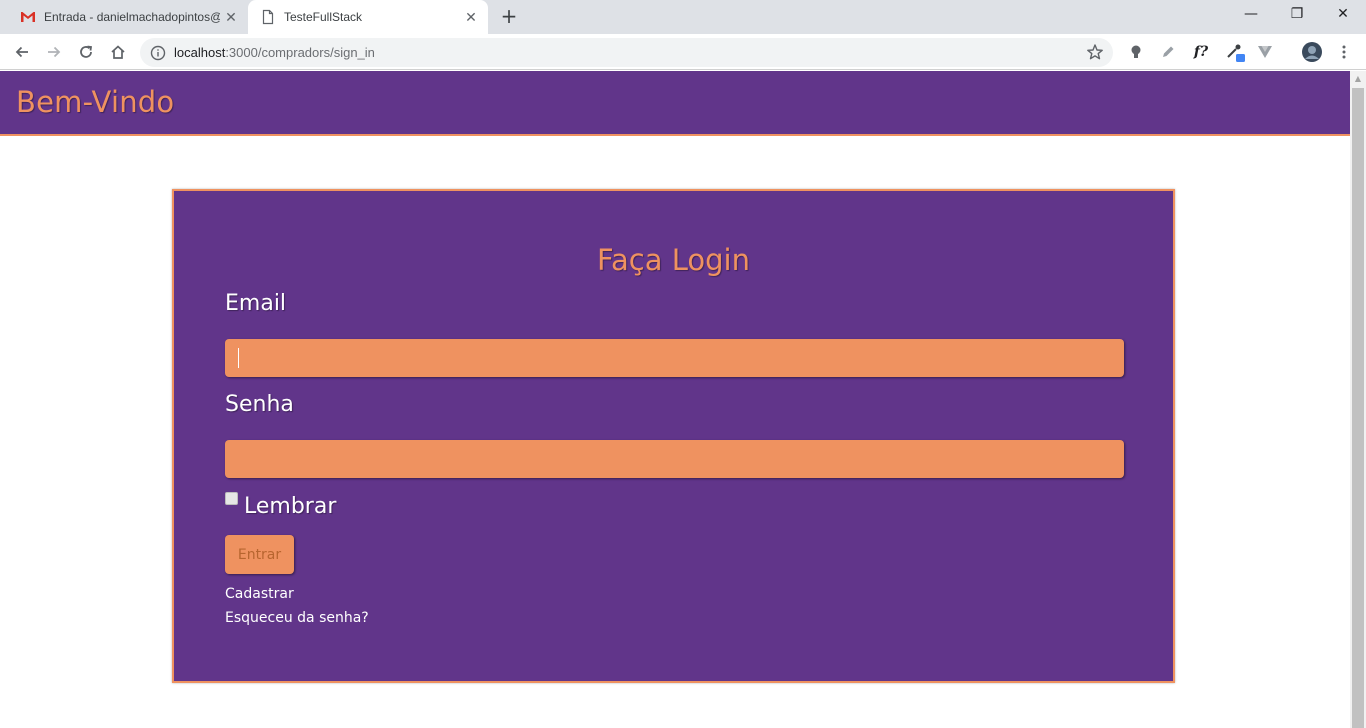  What do you see at coordinates (509, 17) in the screenshot?
I see `new-tab-button: +` at bounding box center [509, 17].